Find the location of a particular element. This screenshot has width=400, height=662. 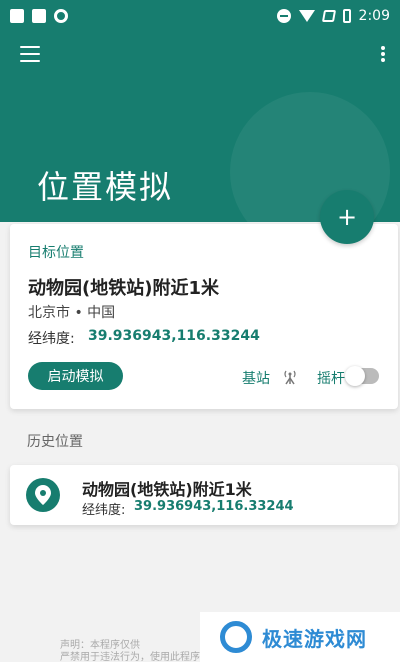

wifi-icon is located at coordinates (306, 16).